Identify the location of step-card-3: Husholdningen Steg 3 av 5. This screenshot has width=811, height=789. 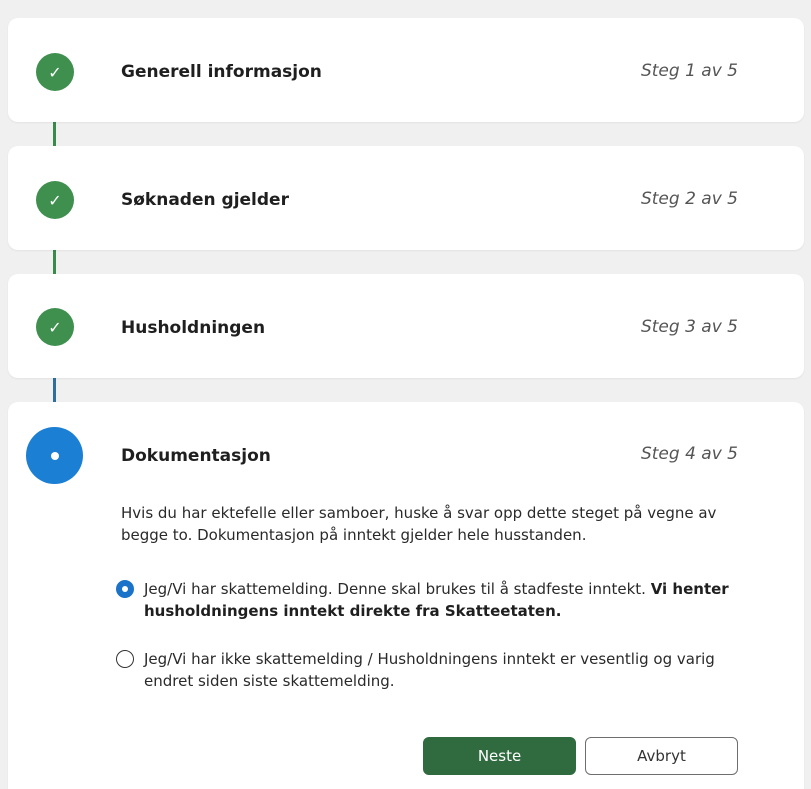
(406, 326).